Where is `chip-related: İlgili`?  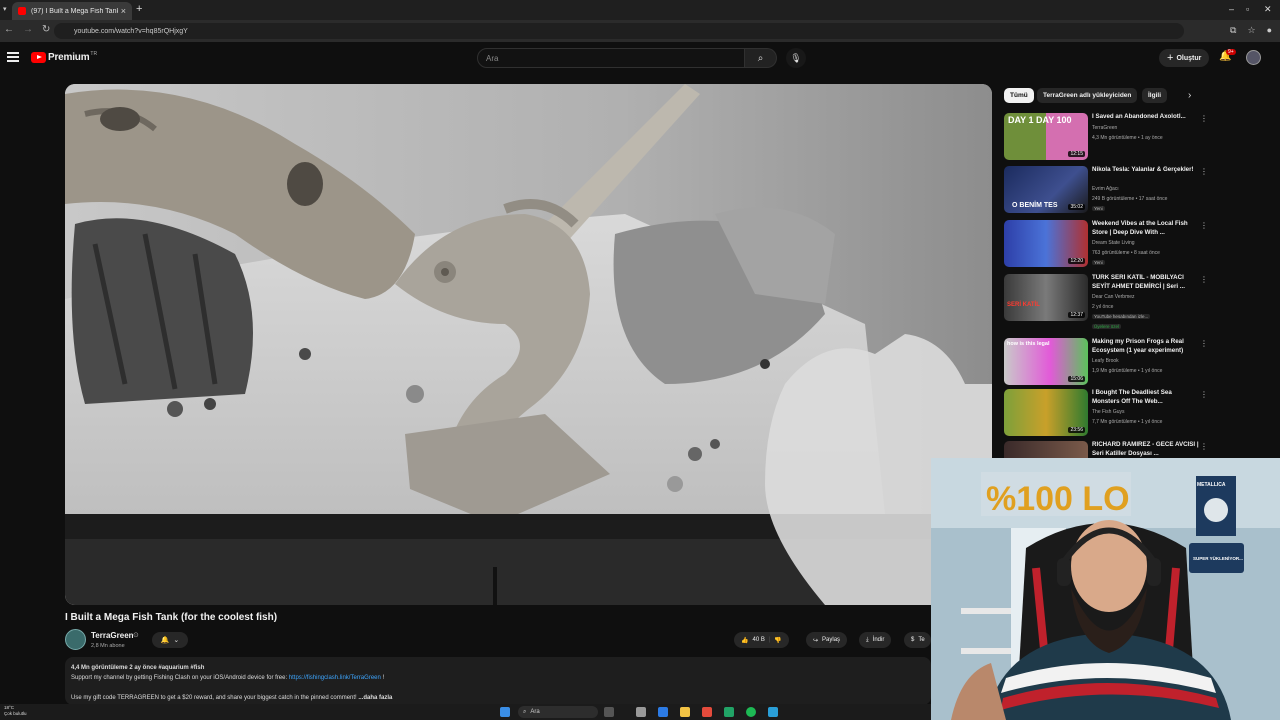
chip-related: İlgili is located at coordinates (1154, 95).